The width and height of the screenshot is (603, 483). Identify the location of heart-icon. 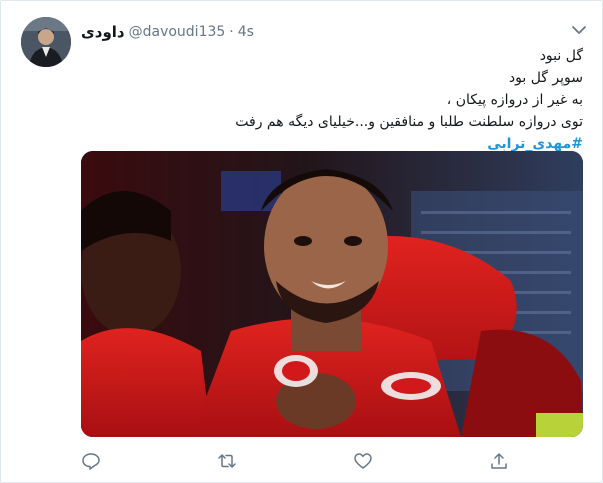
(364, 462).